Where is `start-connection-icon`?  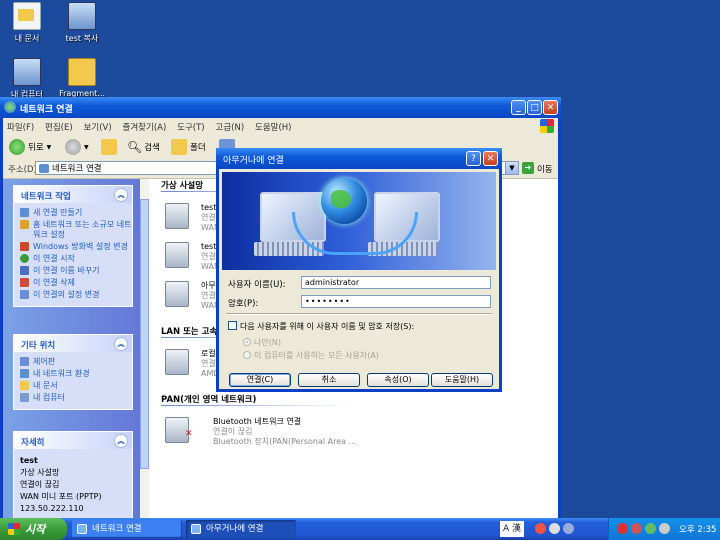 start-connection-icon is located at coordinates (24, 258).